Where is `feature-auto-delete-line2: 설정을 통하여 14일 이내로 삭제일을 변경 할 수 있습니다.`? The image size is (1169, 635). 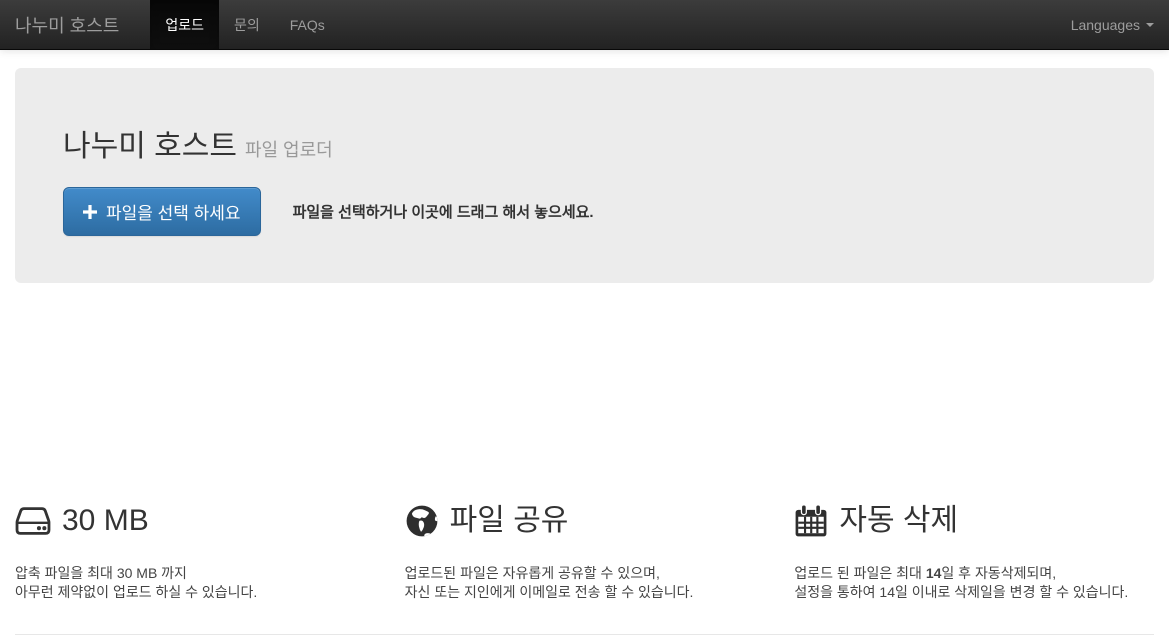
feature-auto-delete-line2: 설정을 통하여 14일 이내로 삭제일을 변경 할 수 있습니다. is located at coordinates (961, 591).